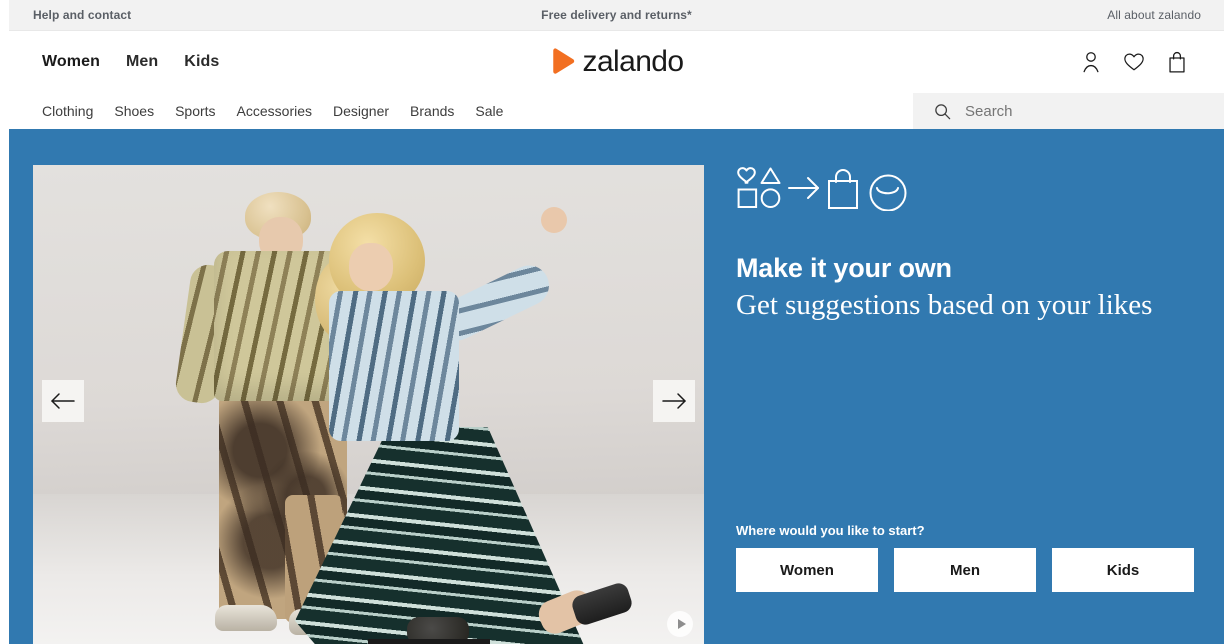 This screenshot has width=1224, height=644. Describe the element at coordinates (770, 175) in the screenshot. I see `triangle-icon` at that location.